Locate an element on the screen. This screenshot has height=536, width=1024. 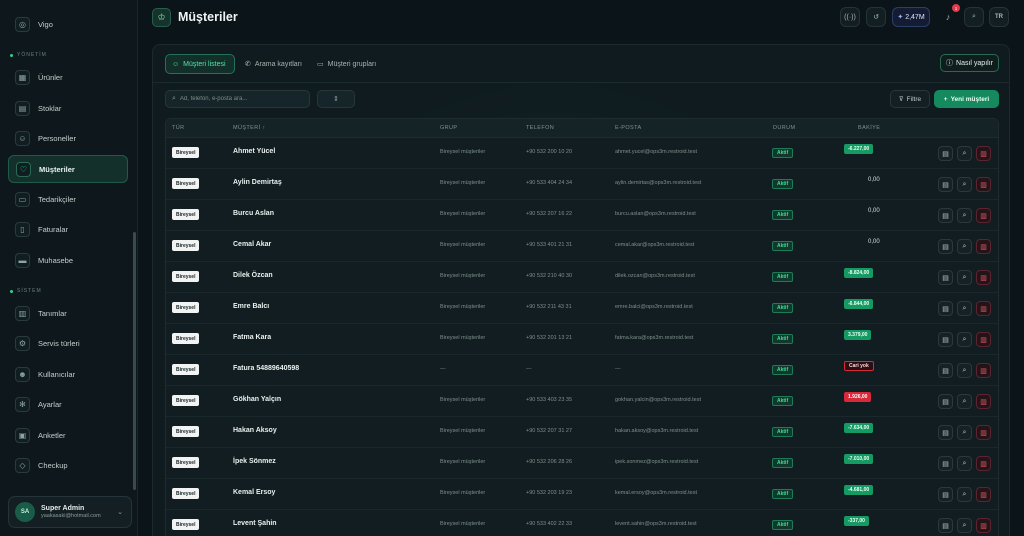
column-header-type: TÜR is located at coordinates (178, 128).